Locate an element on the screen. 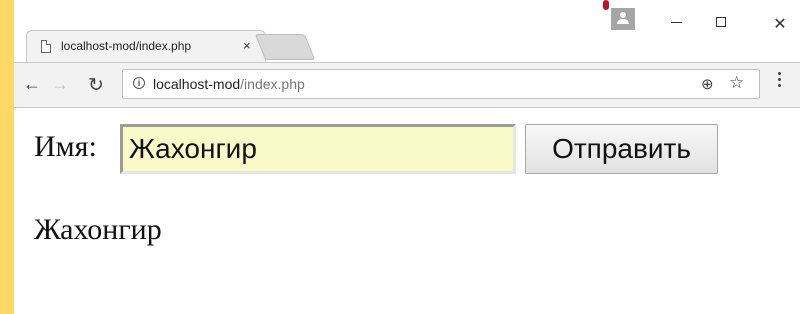 The image size is (800, 314). forward-arrow-icon: → is located at coordinates (60, 84).